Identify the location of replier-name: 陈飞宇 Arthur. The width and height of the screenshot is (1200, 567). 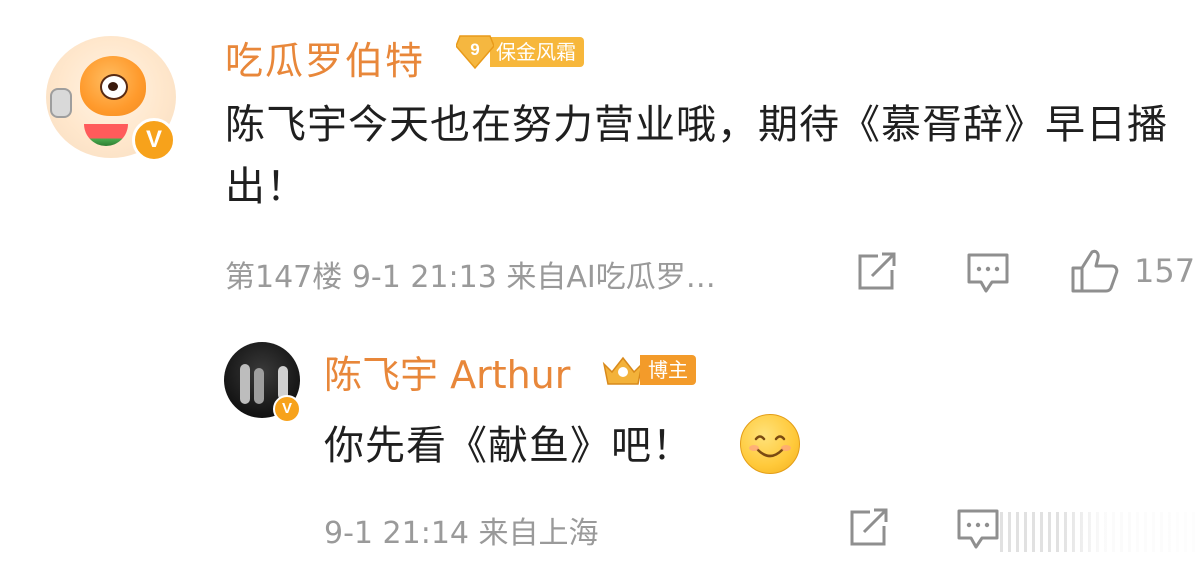
(447, 371).